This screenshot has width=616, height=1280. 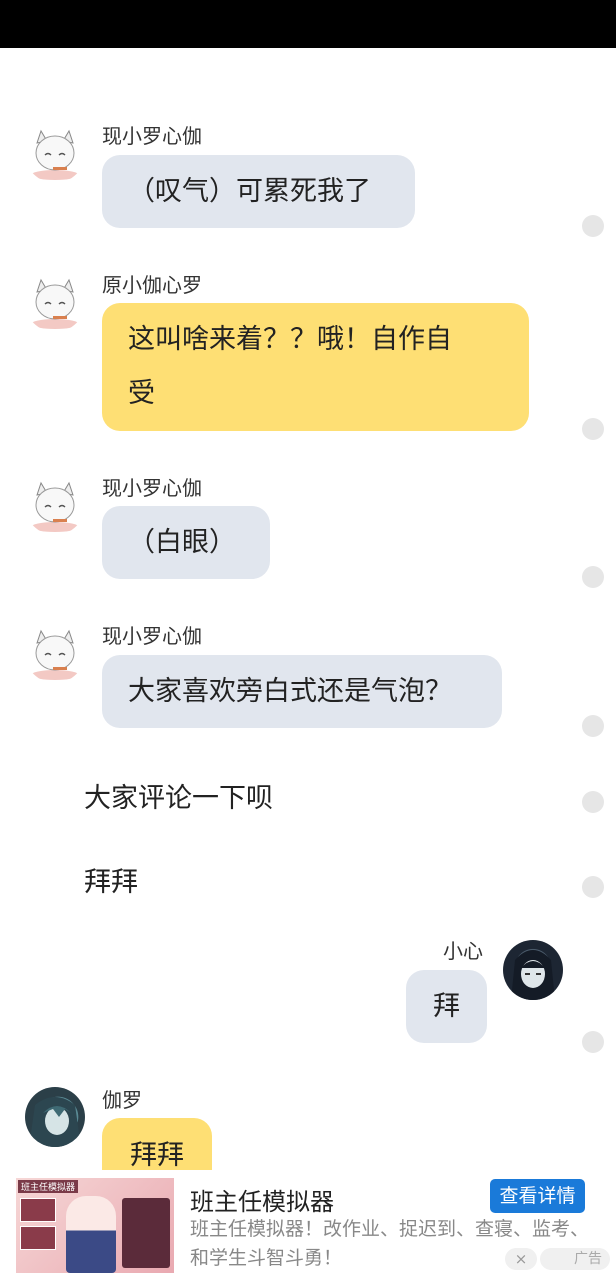 What do you see at coordinates (48, 1186) in the screenshot?
I see `ad-image-title: 班主任模拟器` at bounding box center [48, 1186].